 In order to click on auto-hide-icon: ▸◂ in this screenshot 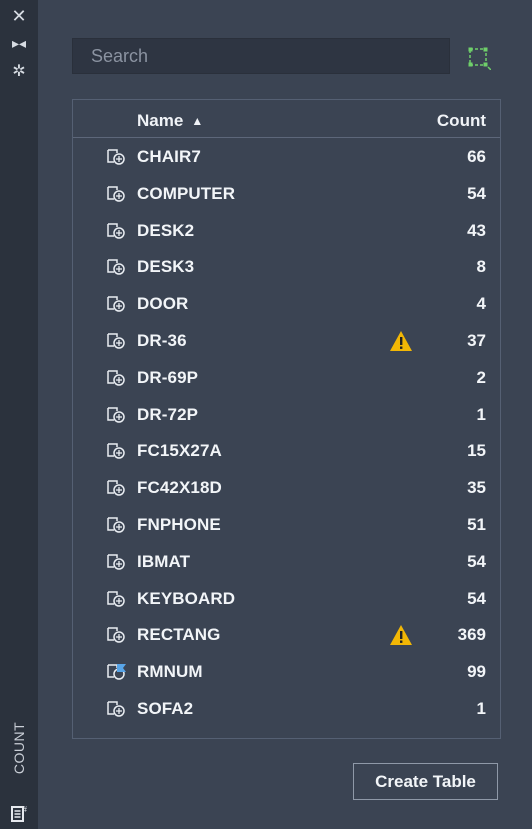, I will do `click(19, 43)`.